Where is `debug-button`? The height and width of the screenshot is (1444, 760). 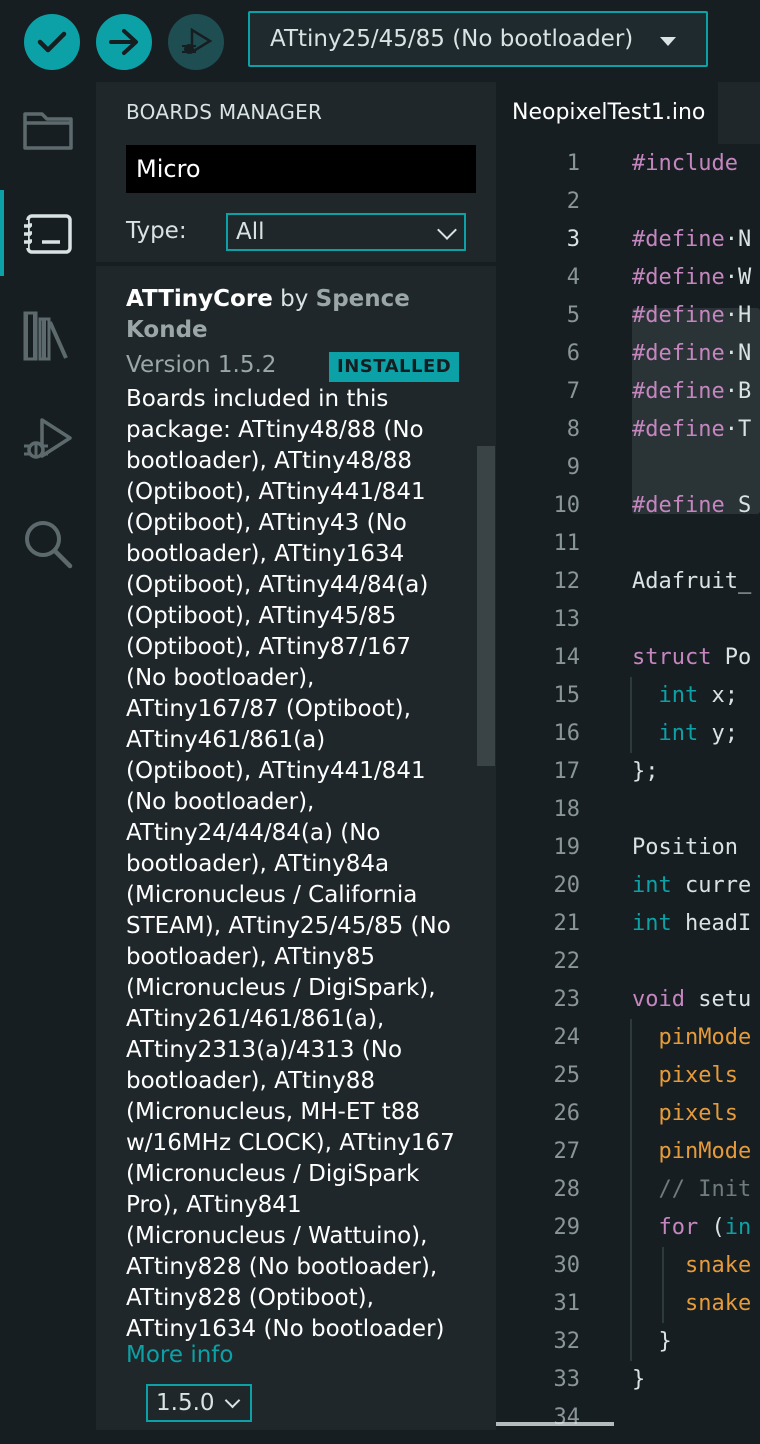 debug-button is located at coordinates (196, 42).